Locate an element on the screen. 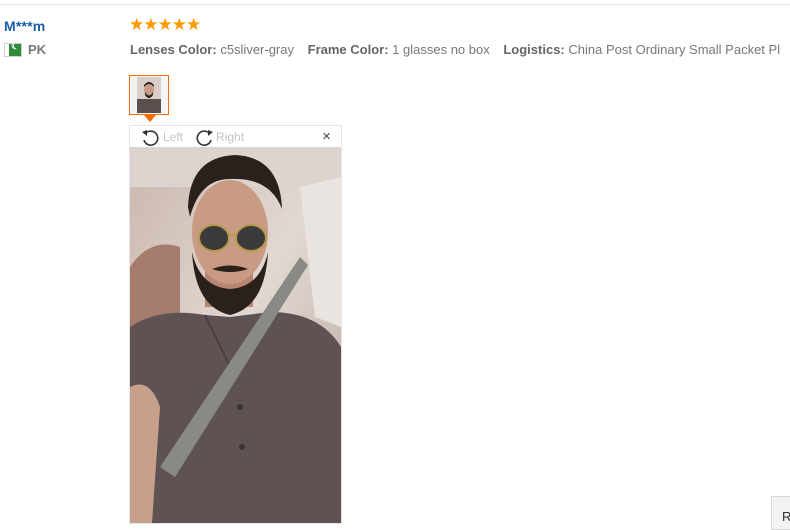  attr-key: Logistics: is located at coordinates (534, 49).